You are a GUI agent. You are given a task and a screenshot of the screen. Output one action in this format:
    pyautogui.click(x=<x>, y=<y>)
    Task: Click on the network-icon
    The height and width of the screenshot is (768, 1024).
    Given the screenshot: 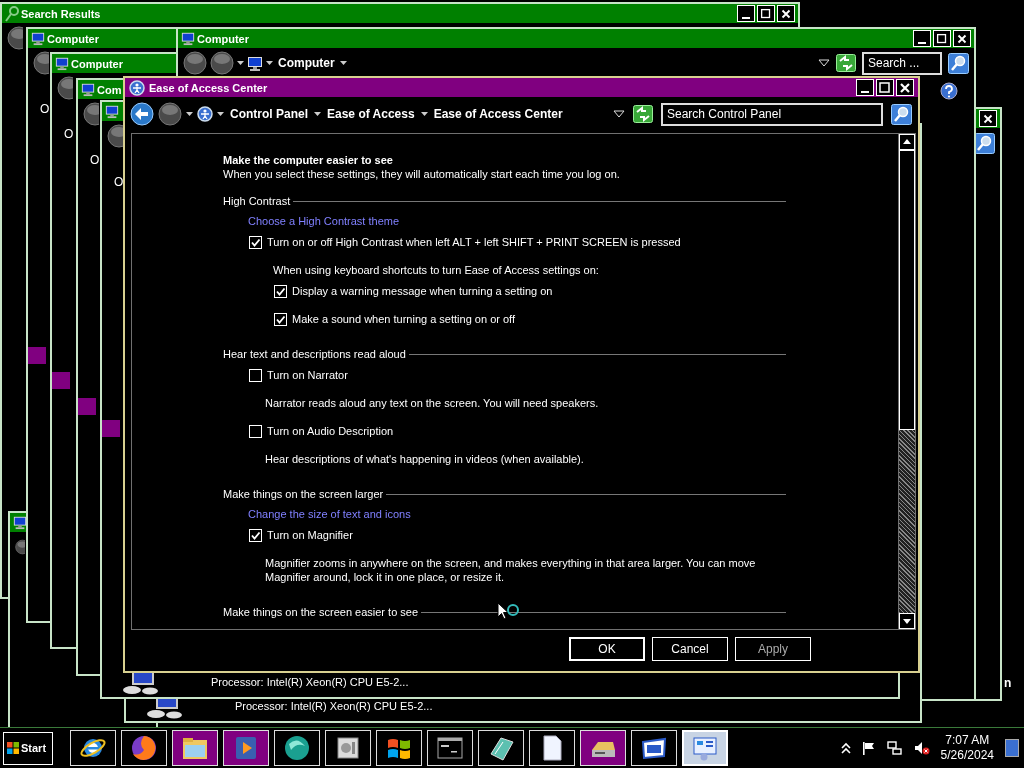 What is the action you would take?
    pyautogui.click(x=894, y=748)
    